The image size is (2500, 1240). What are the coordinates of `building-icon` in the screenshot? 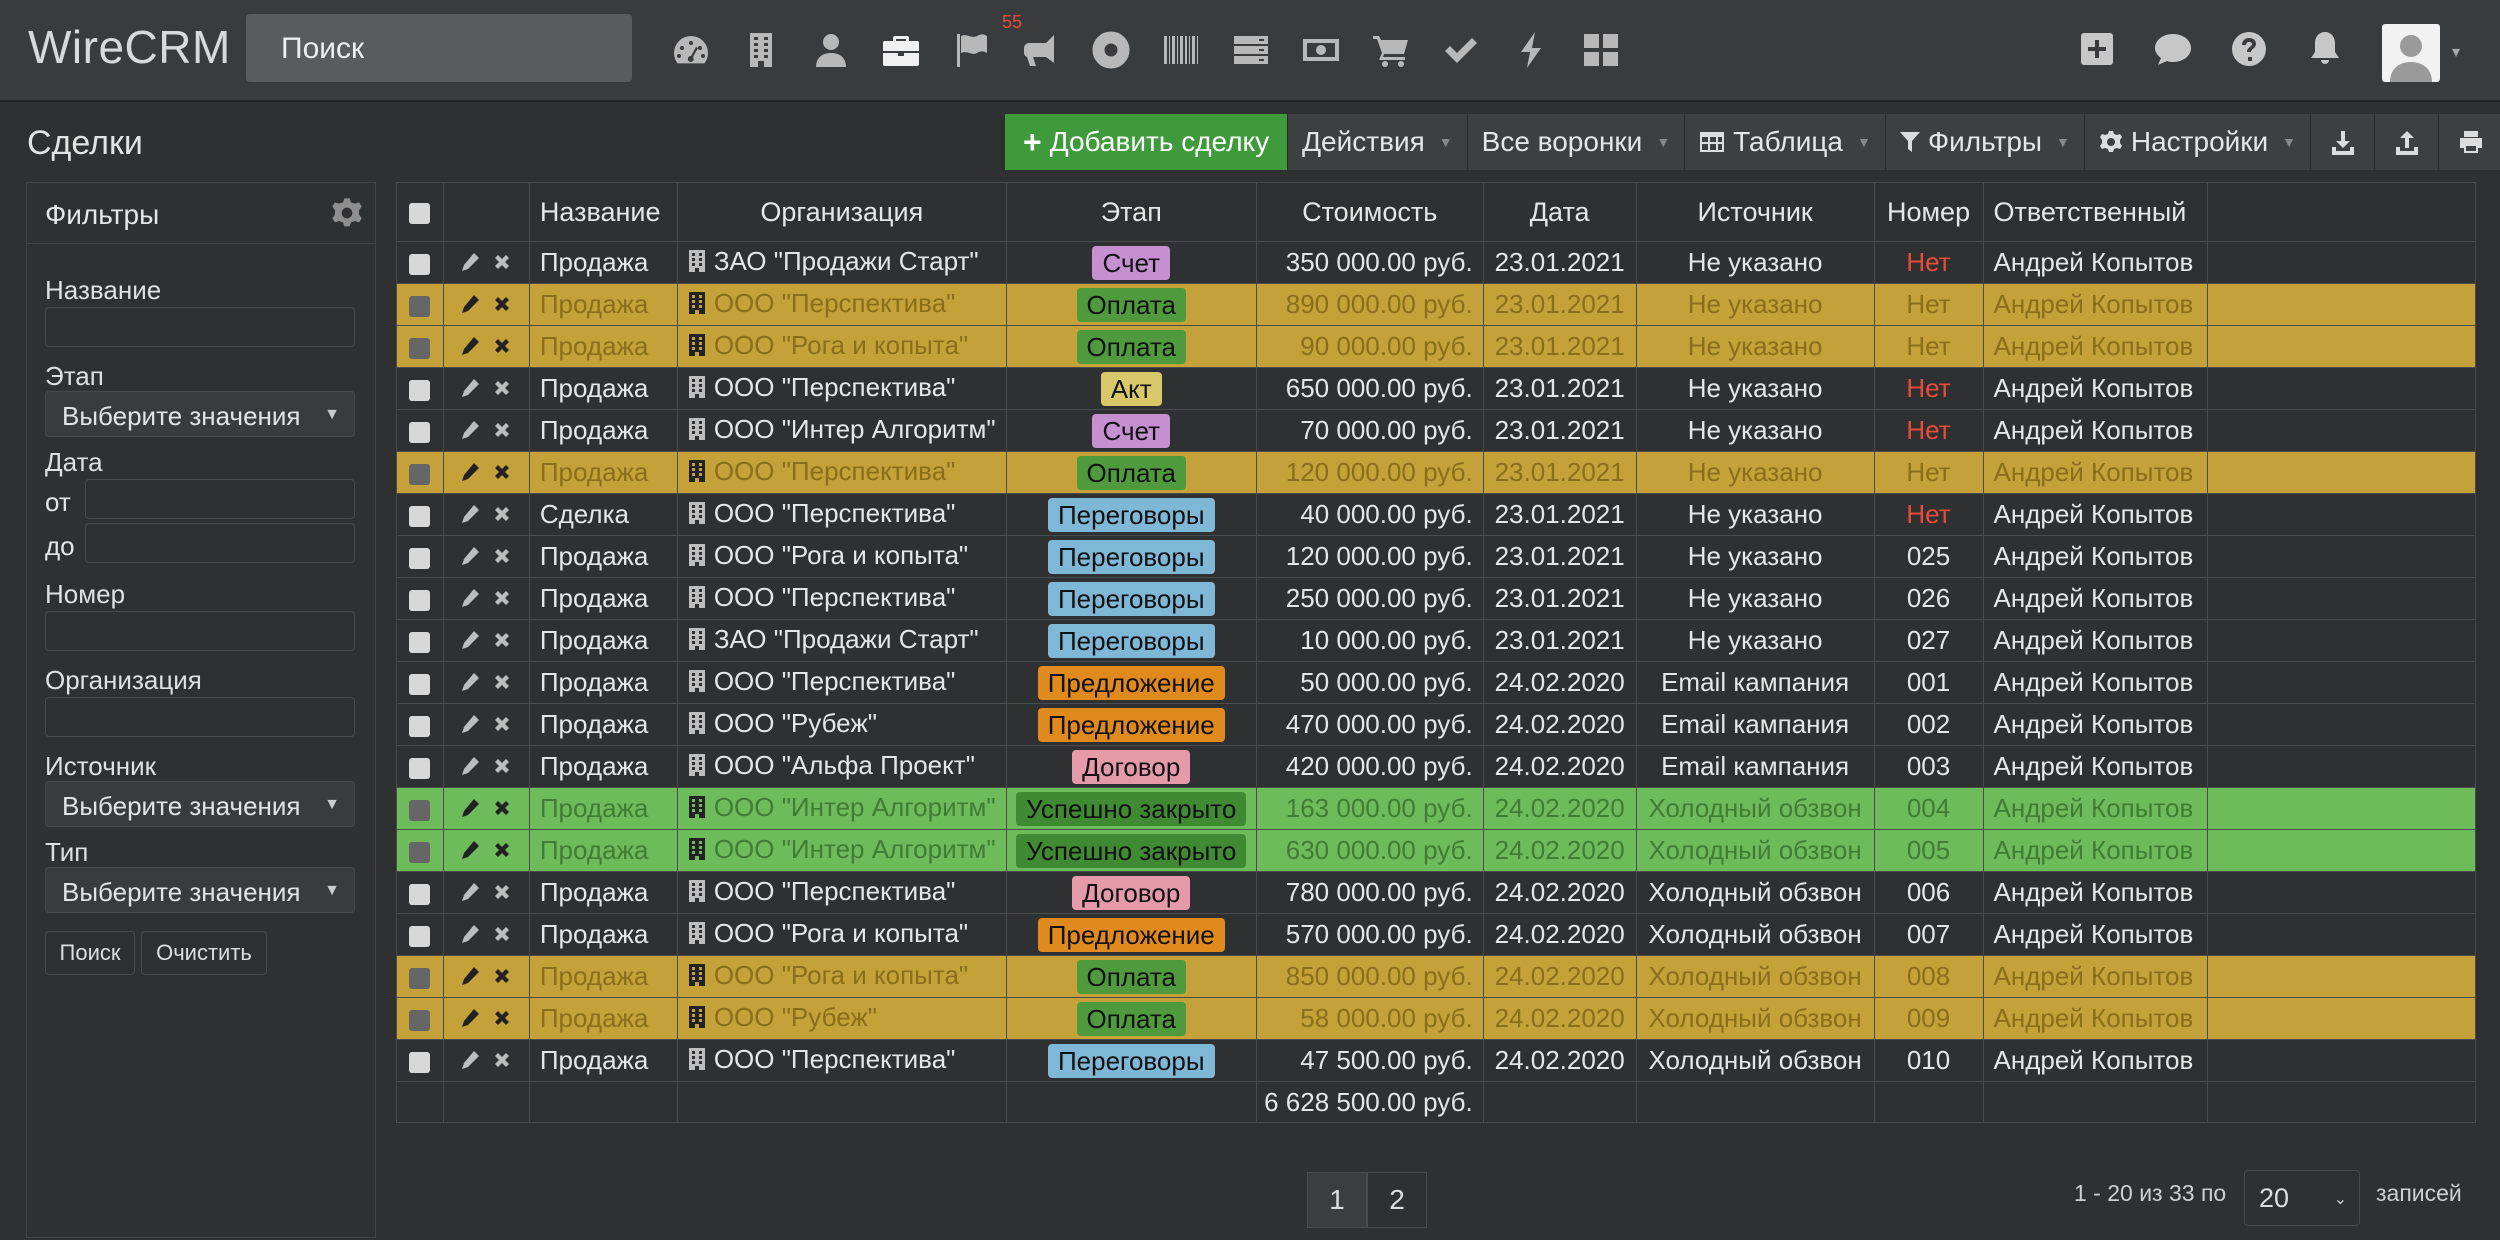 It's located at (761, 50).